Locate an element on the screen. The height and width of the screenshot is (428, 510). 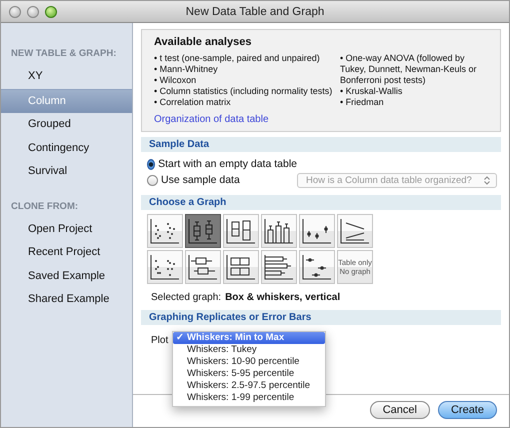
menu-item: Whiskers: 1-99 percentile is located at coordinates (249, 398).